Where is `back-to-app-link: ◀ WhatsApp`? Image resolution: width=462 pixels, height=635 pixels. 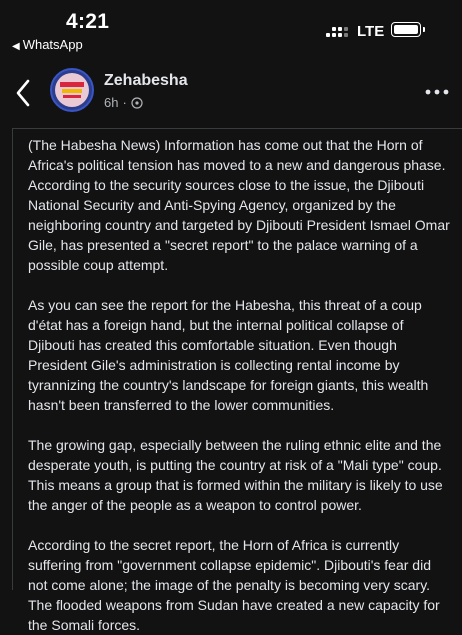
back-to-app-link: ◀ WhatsApp is located at coordinates (47, 44).